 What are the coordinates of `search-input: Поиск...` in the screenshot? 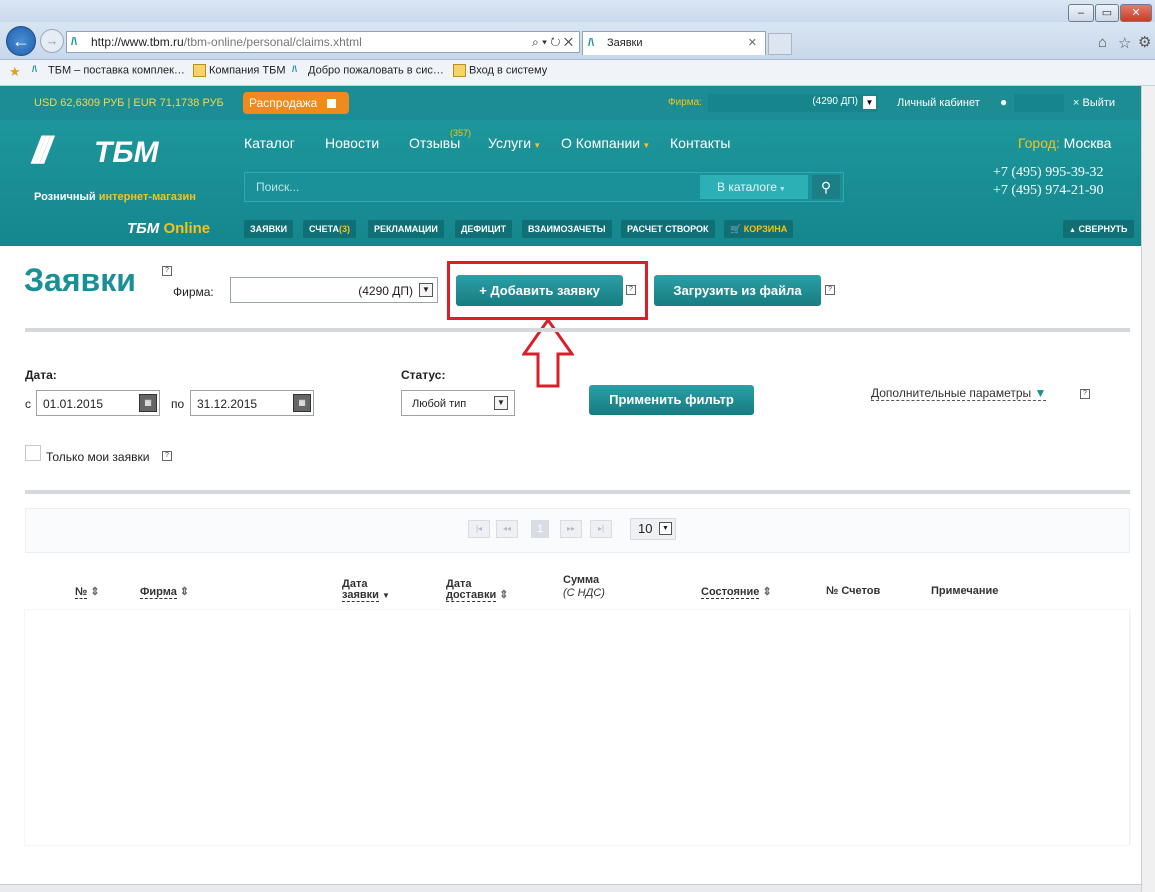 It's located at (471, 187).